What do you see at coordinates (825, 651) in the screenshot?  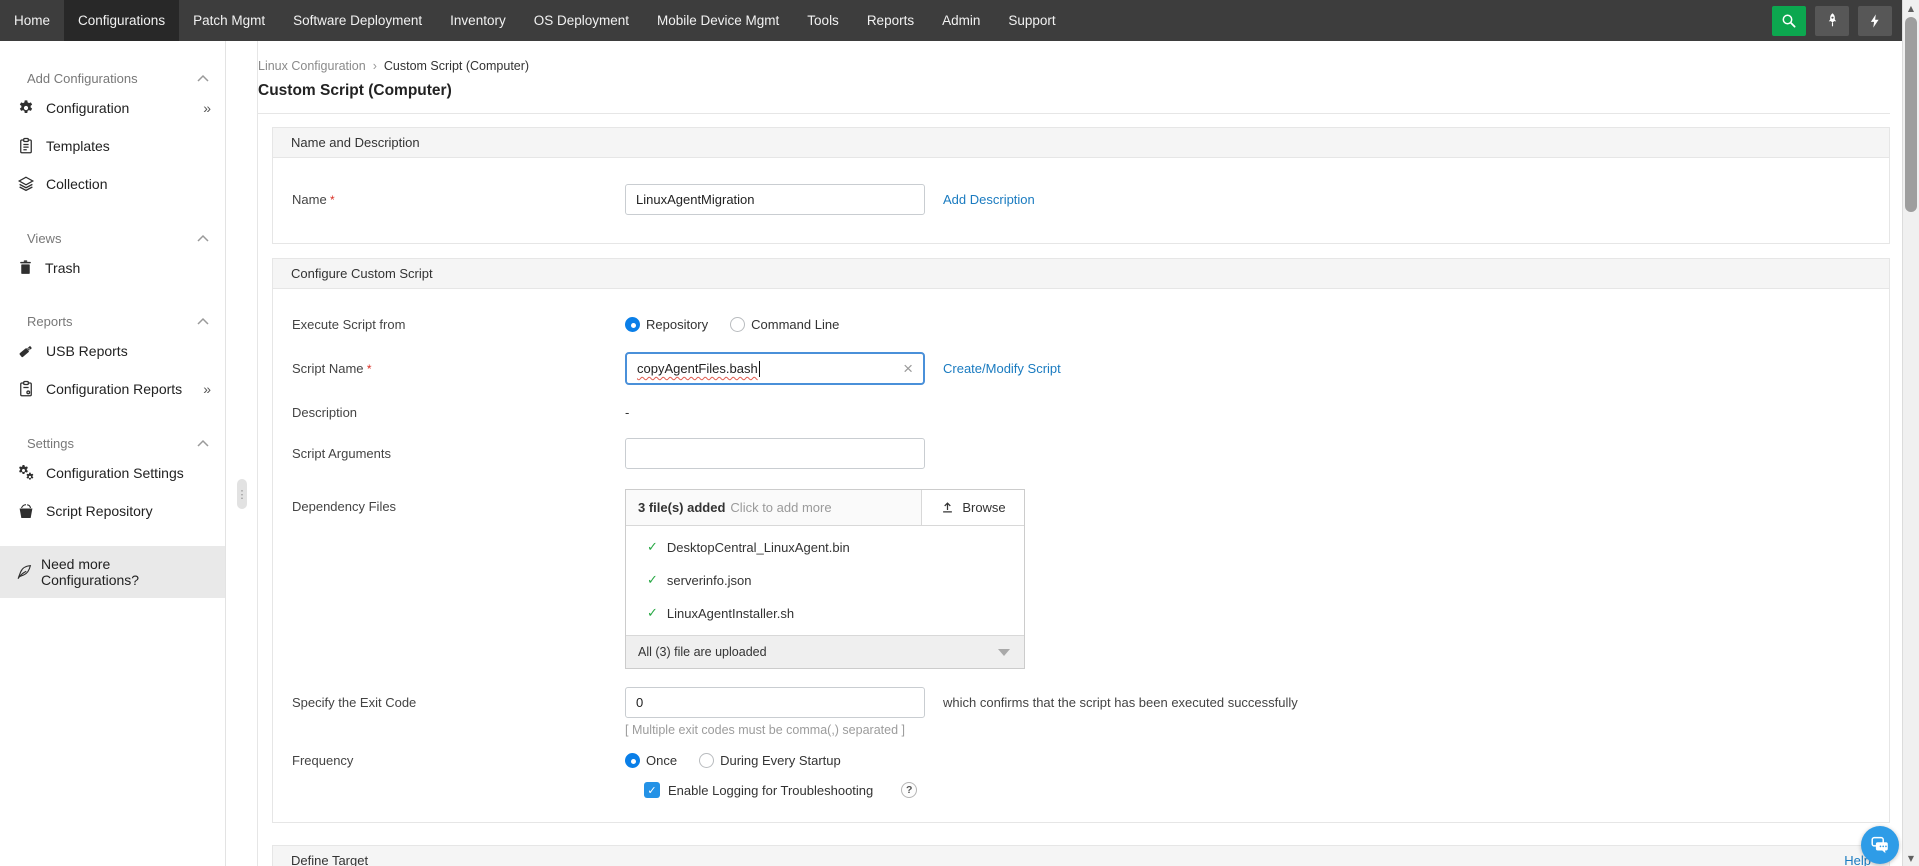 I see `upload-status-dropdown: All (3) file are uploaded` at bounding box center [825, 651].